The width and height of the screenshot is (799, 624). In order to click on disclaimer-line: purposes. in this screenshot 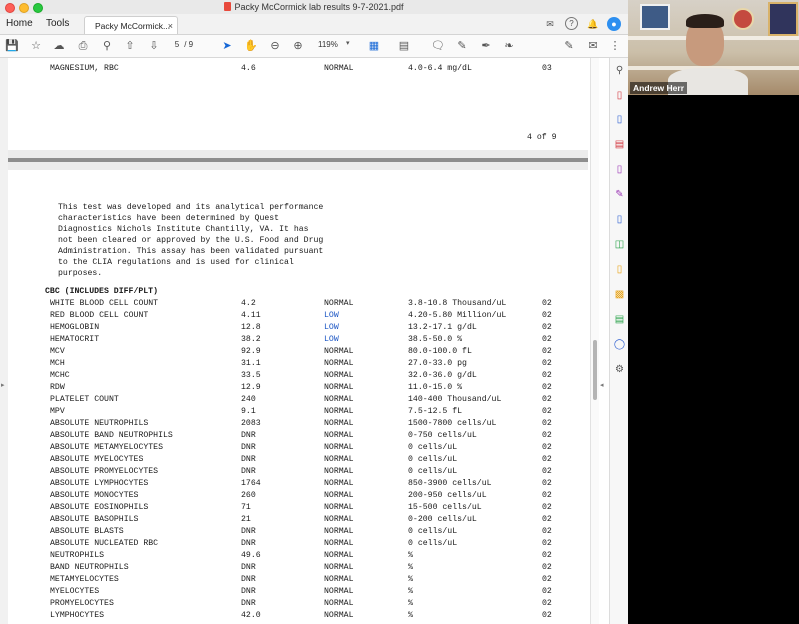, I will do `click(80, 273)`.